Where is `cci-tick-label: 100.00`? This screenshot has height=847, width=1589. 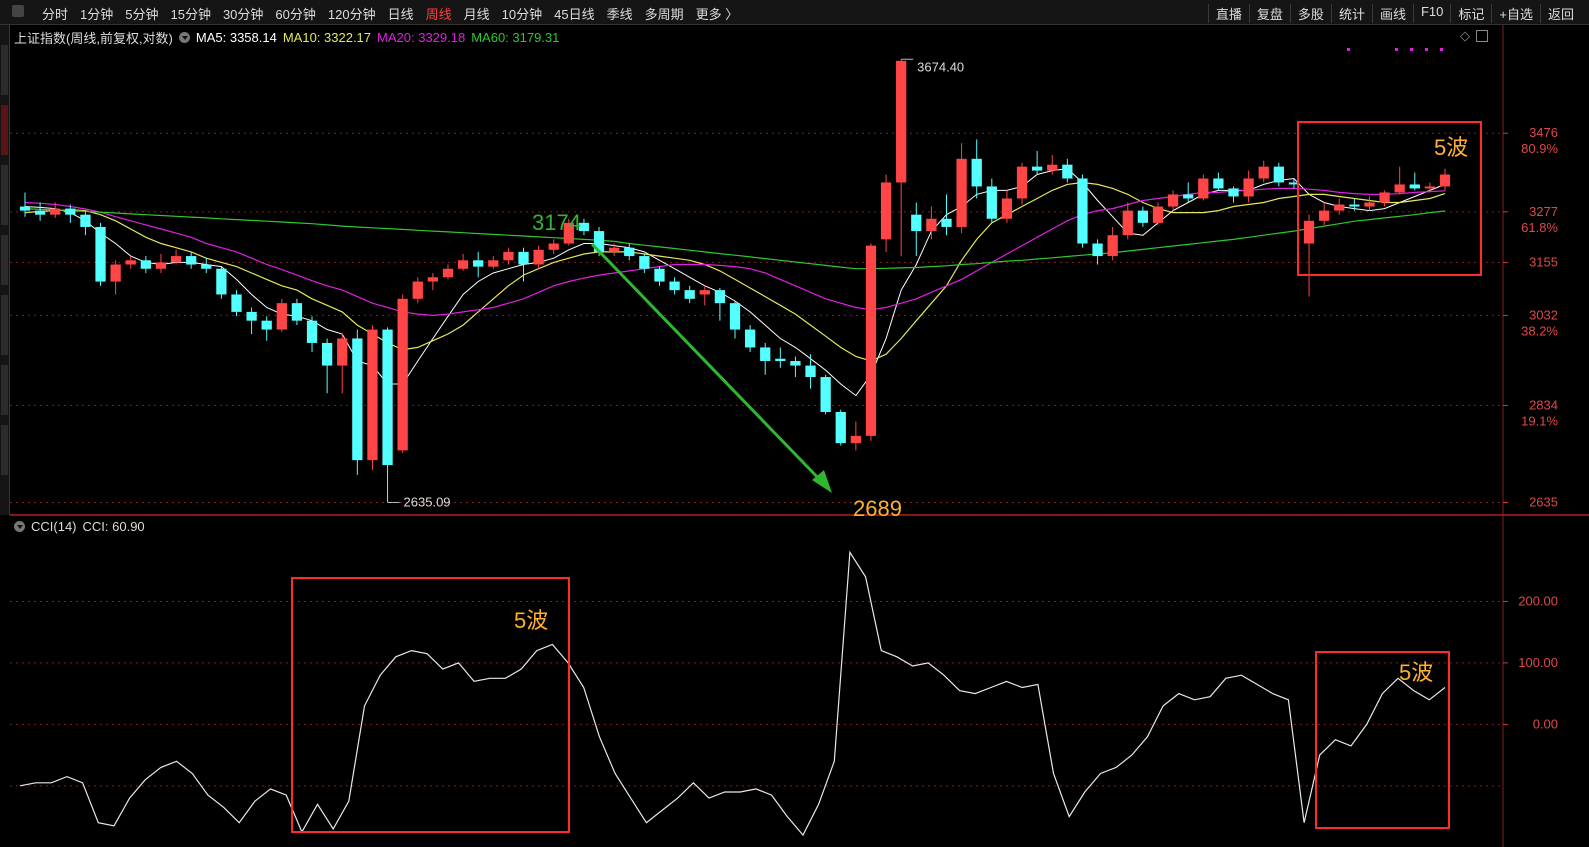
cci-tick-label: 100.00 is located at coordinates (1538, 662).